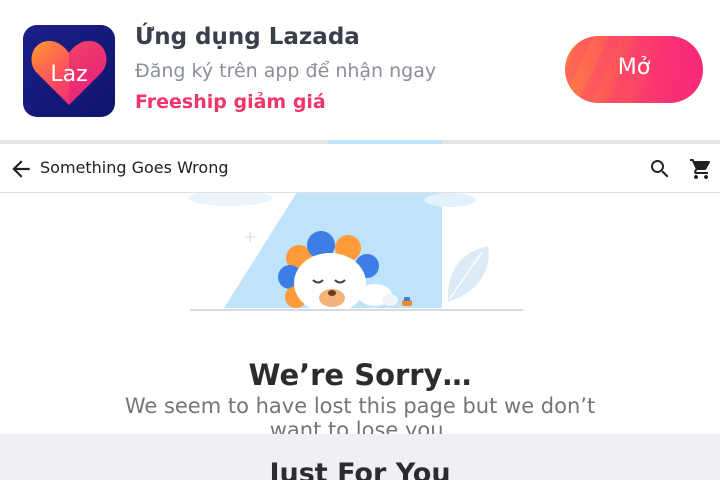 The image size is (720, 480). Describe the element at coordinates (134, 167) in the screenshot. I see `page-title: Something Goes Wrong` at that location.